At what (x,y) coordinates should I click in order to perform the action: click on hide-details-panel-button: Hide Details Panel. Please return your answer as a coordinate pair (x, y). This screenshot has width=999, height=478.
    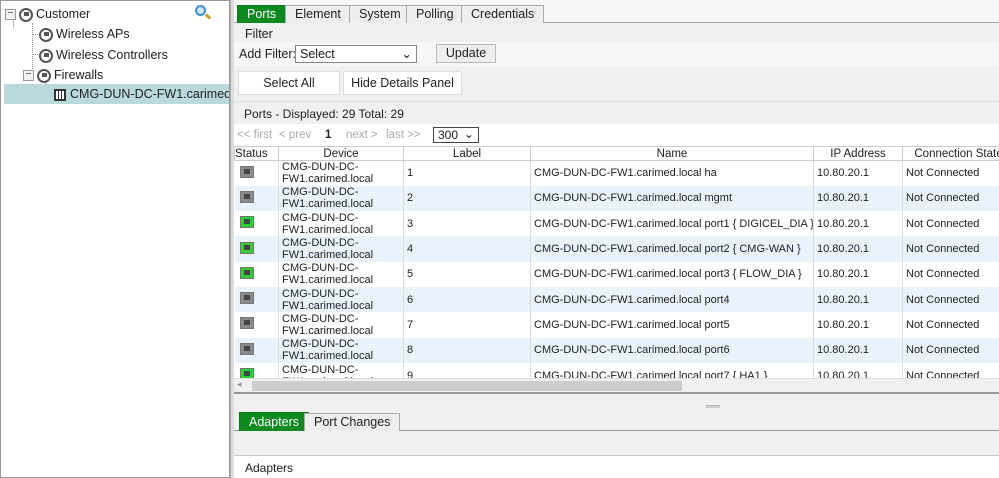
    Looking at the image, I should click on (402, 83).